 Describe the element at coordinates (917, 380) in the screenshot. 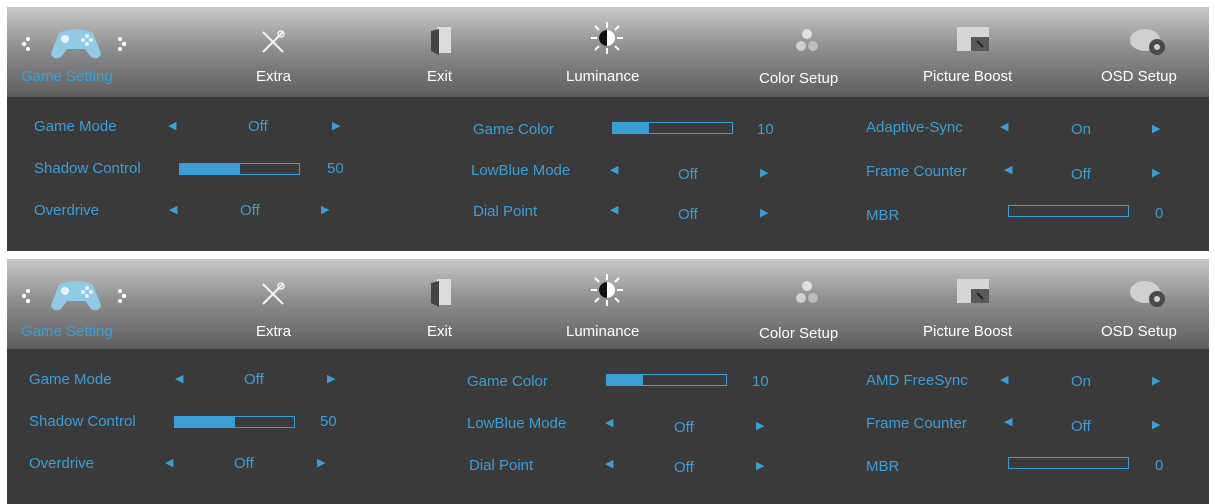

I see `setting-label: AMD FreeSync` at that location.